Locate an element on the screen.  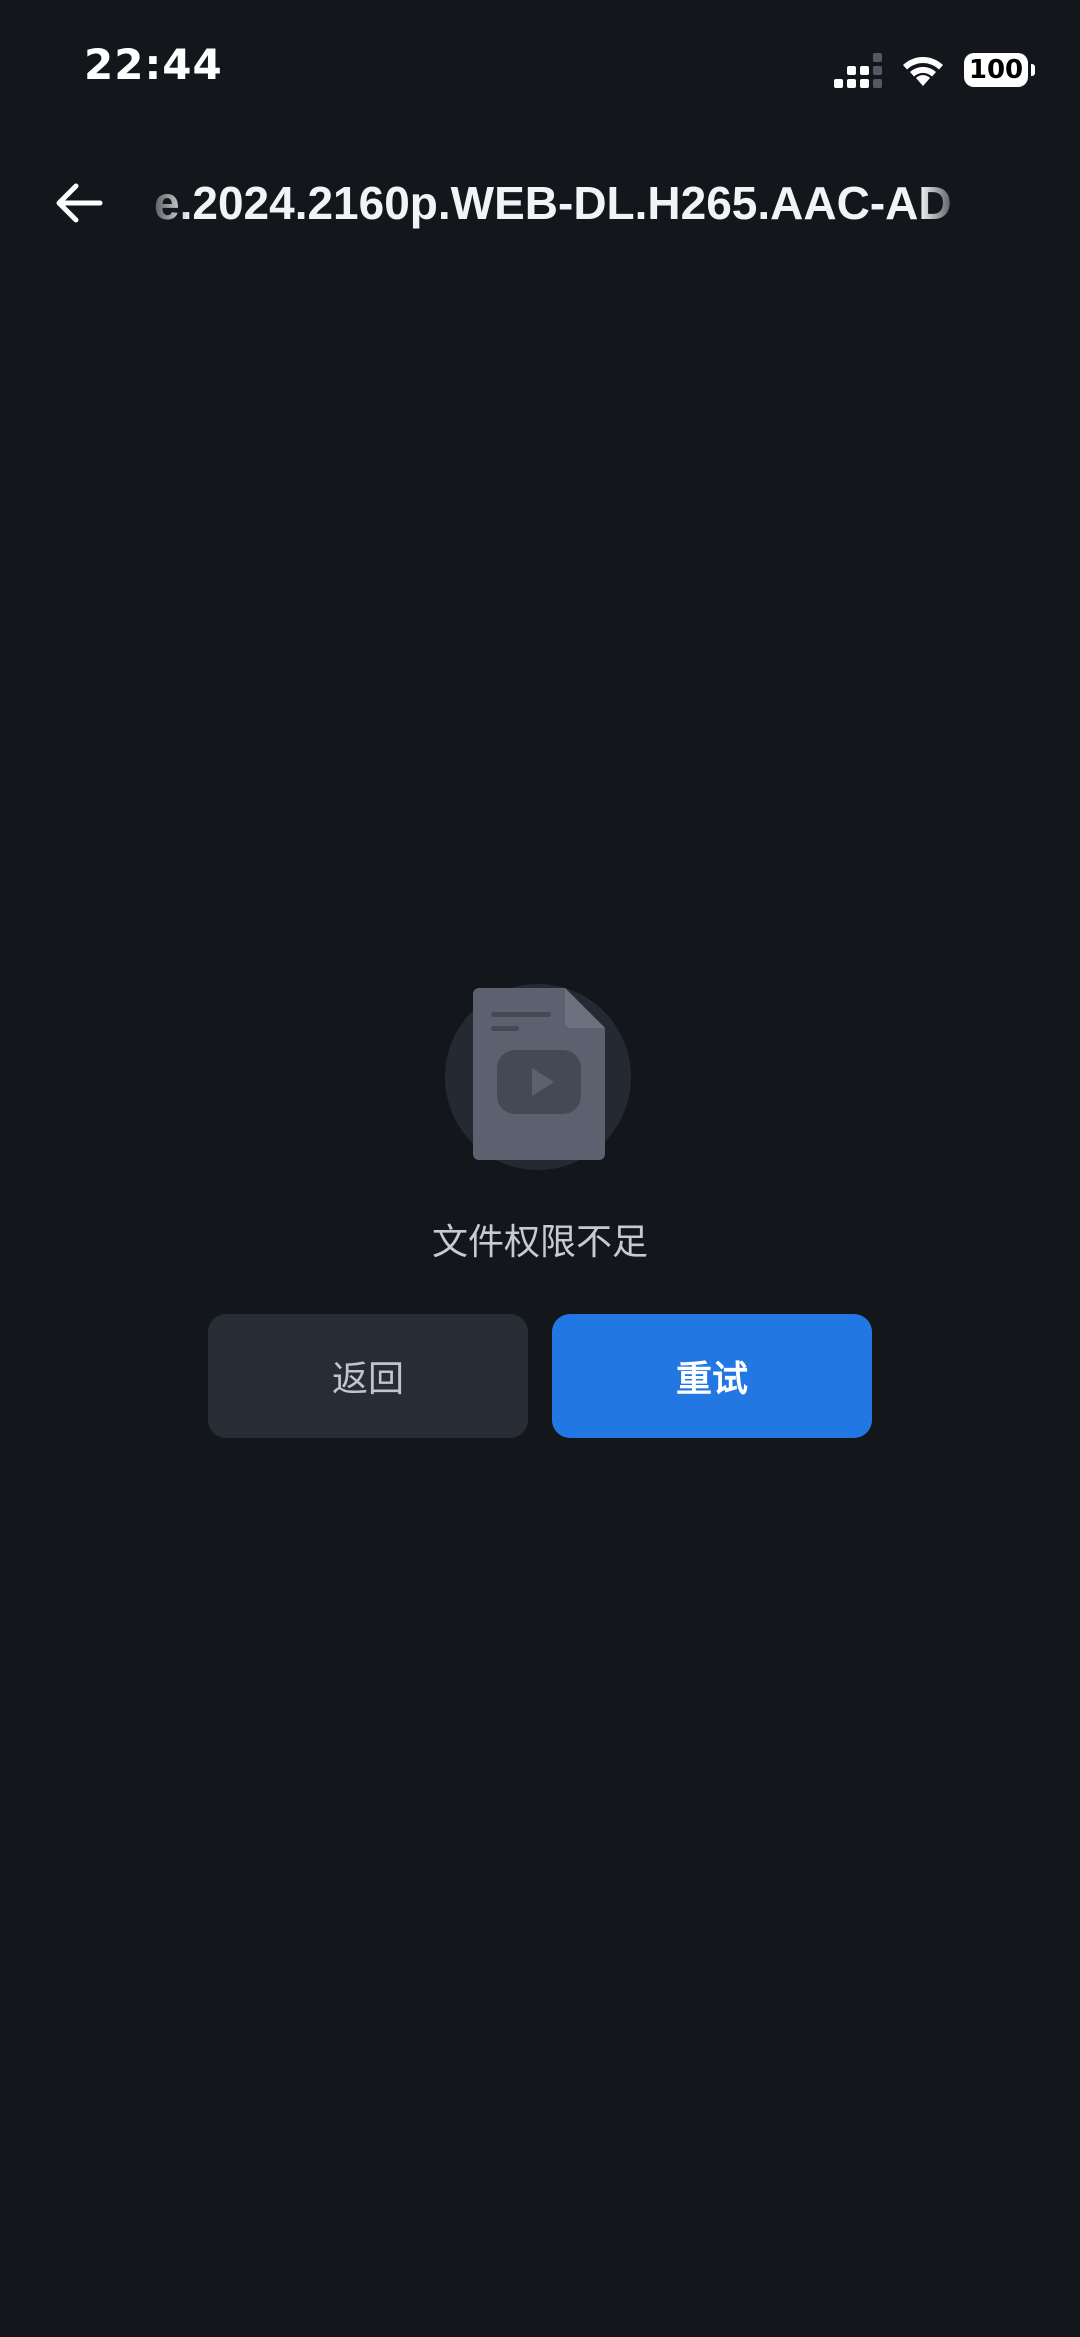
back-arrow-button is located at coordinates (79, 203).